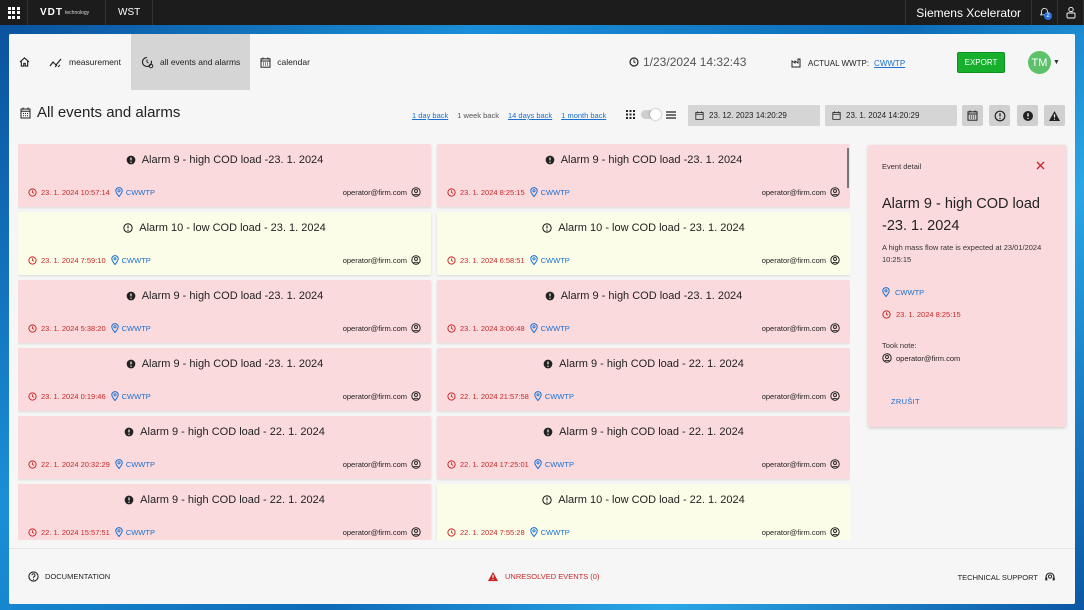  Describe the element at coordinates (891, 115) in the screenshot. I see `date-to-field: 23. 1. 2024 14:20:29` at that location.